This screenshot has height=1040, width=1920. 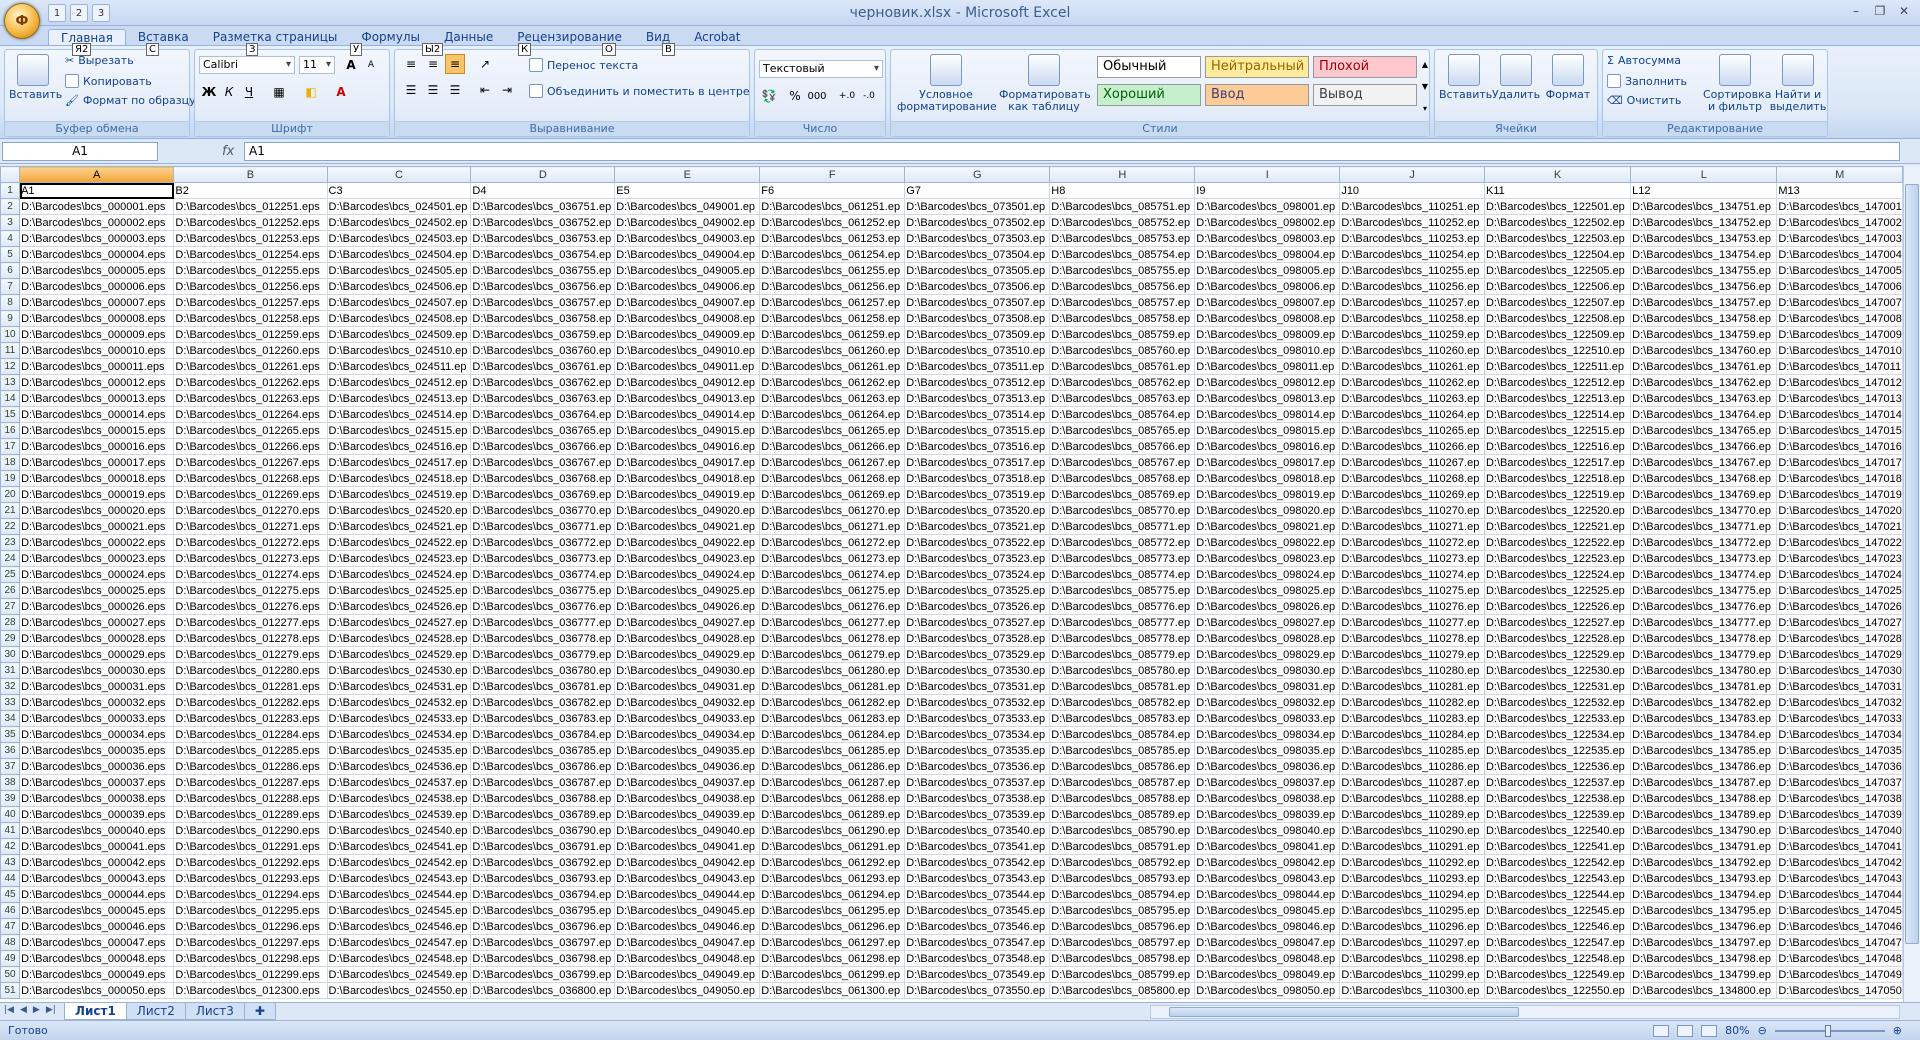 I want to click on cell: D:\Barcodes\bcs_122502.ep, so click(x=1557, y=222).